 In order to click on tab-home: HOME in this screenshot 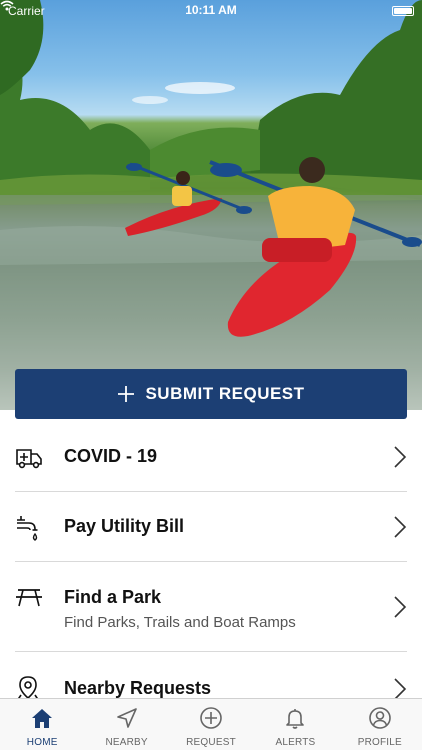, I will do `click(42, 724)`.